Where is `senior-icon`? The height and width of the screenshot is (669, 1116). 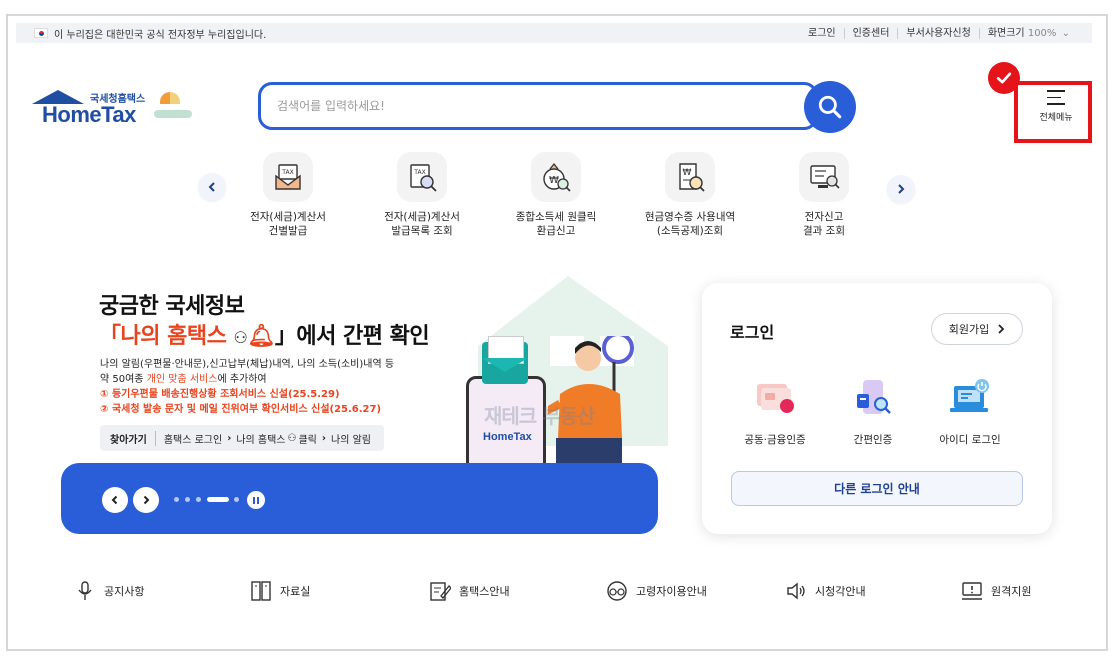
senior-icon is located at coordinates (617, 591).